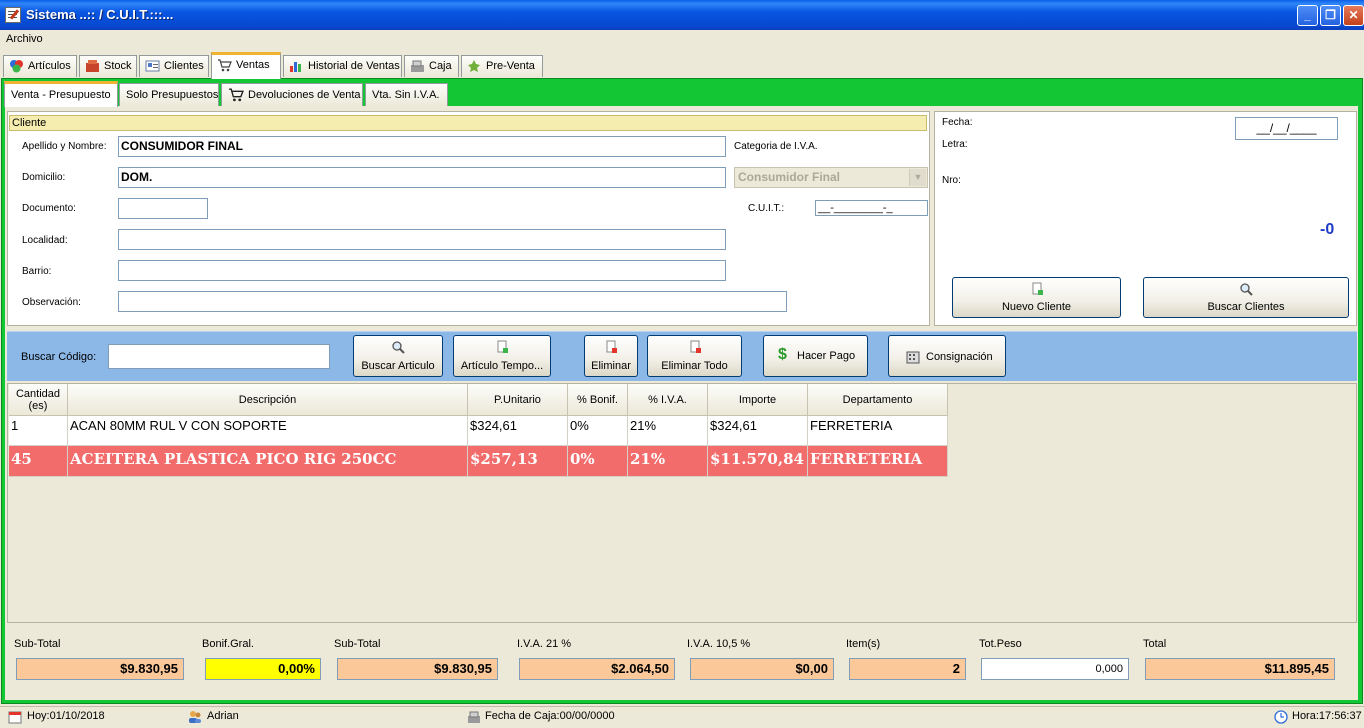  Describe the element at coordinates (24, 39) in the screenshot. I see `menu-archivo: Archivo` at that location.